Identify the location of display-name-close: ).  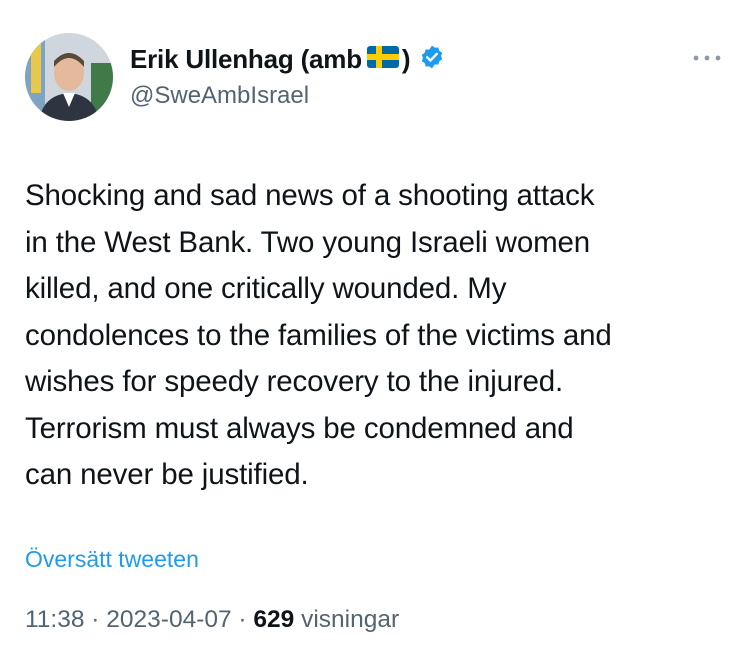
(406, 59).